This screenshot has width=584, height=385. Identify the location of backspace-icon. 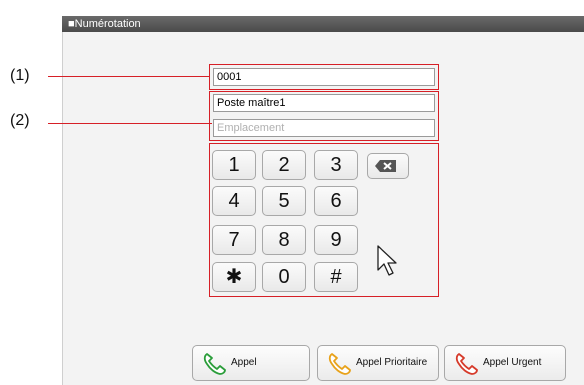
(385, 166).